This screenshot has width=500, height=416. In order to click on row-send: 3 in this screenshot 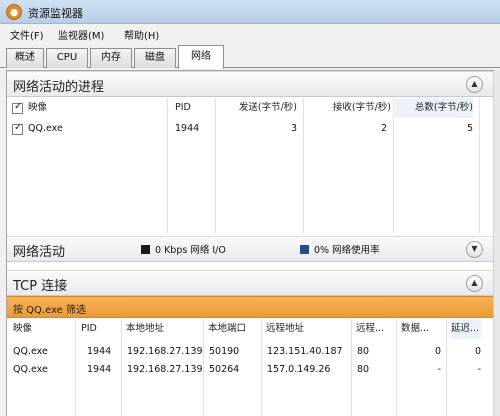, I will do `click(293, 128)`.